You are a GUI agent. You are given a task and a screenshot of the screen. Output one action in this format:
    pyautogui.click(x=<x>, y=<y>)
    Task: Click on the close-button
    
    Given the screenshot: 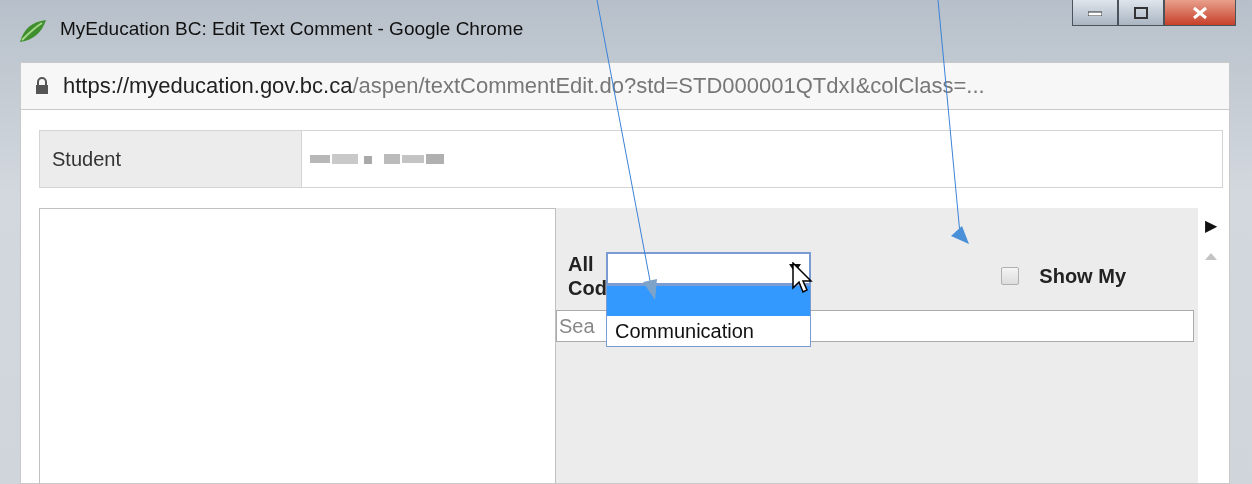 What is the action you would take?
    pyautogui.click(x=1200, y=13)
    